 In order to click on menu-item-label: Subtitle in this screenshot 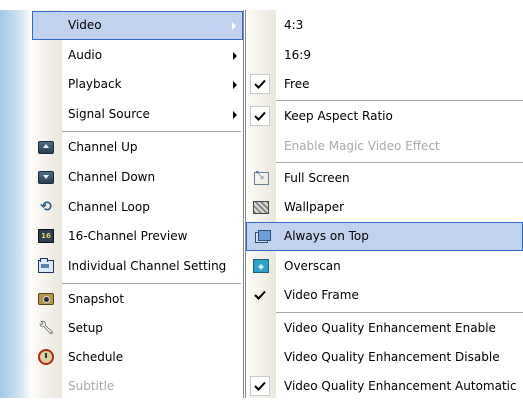, I will do `click(91, 386)`.